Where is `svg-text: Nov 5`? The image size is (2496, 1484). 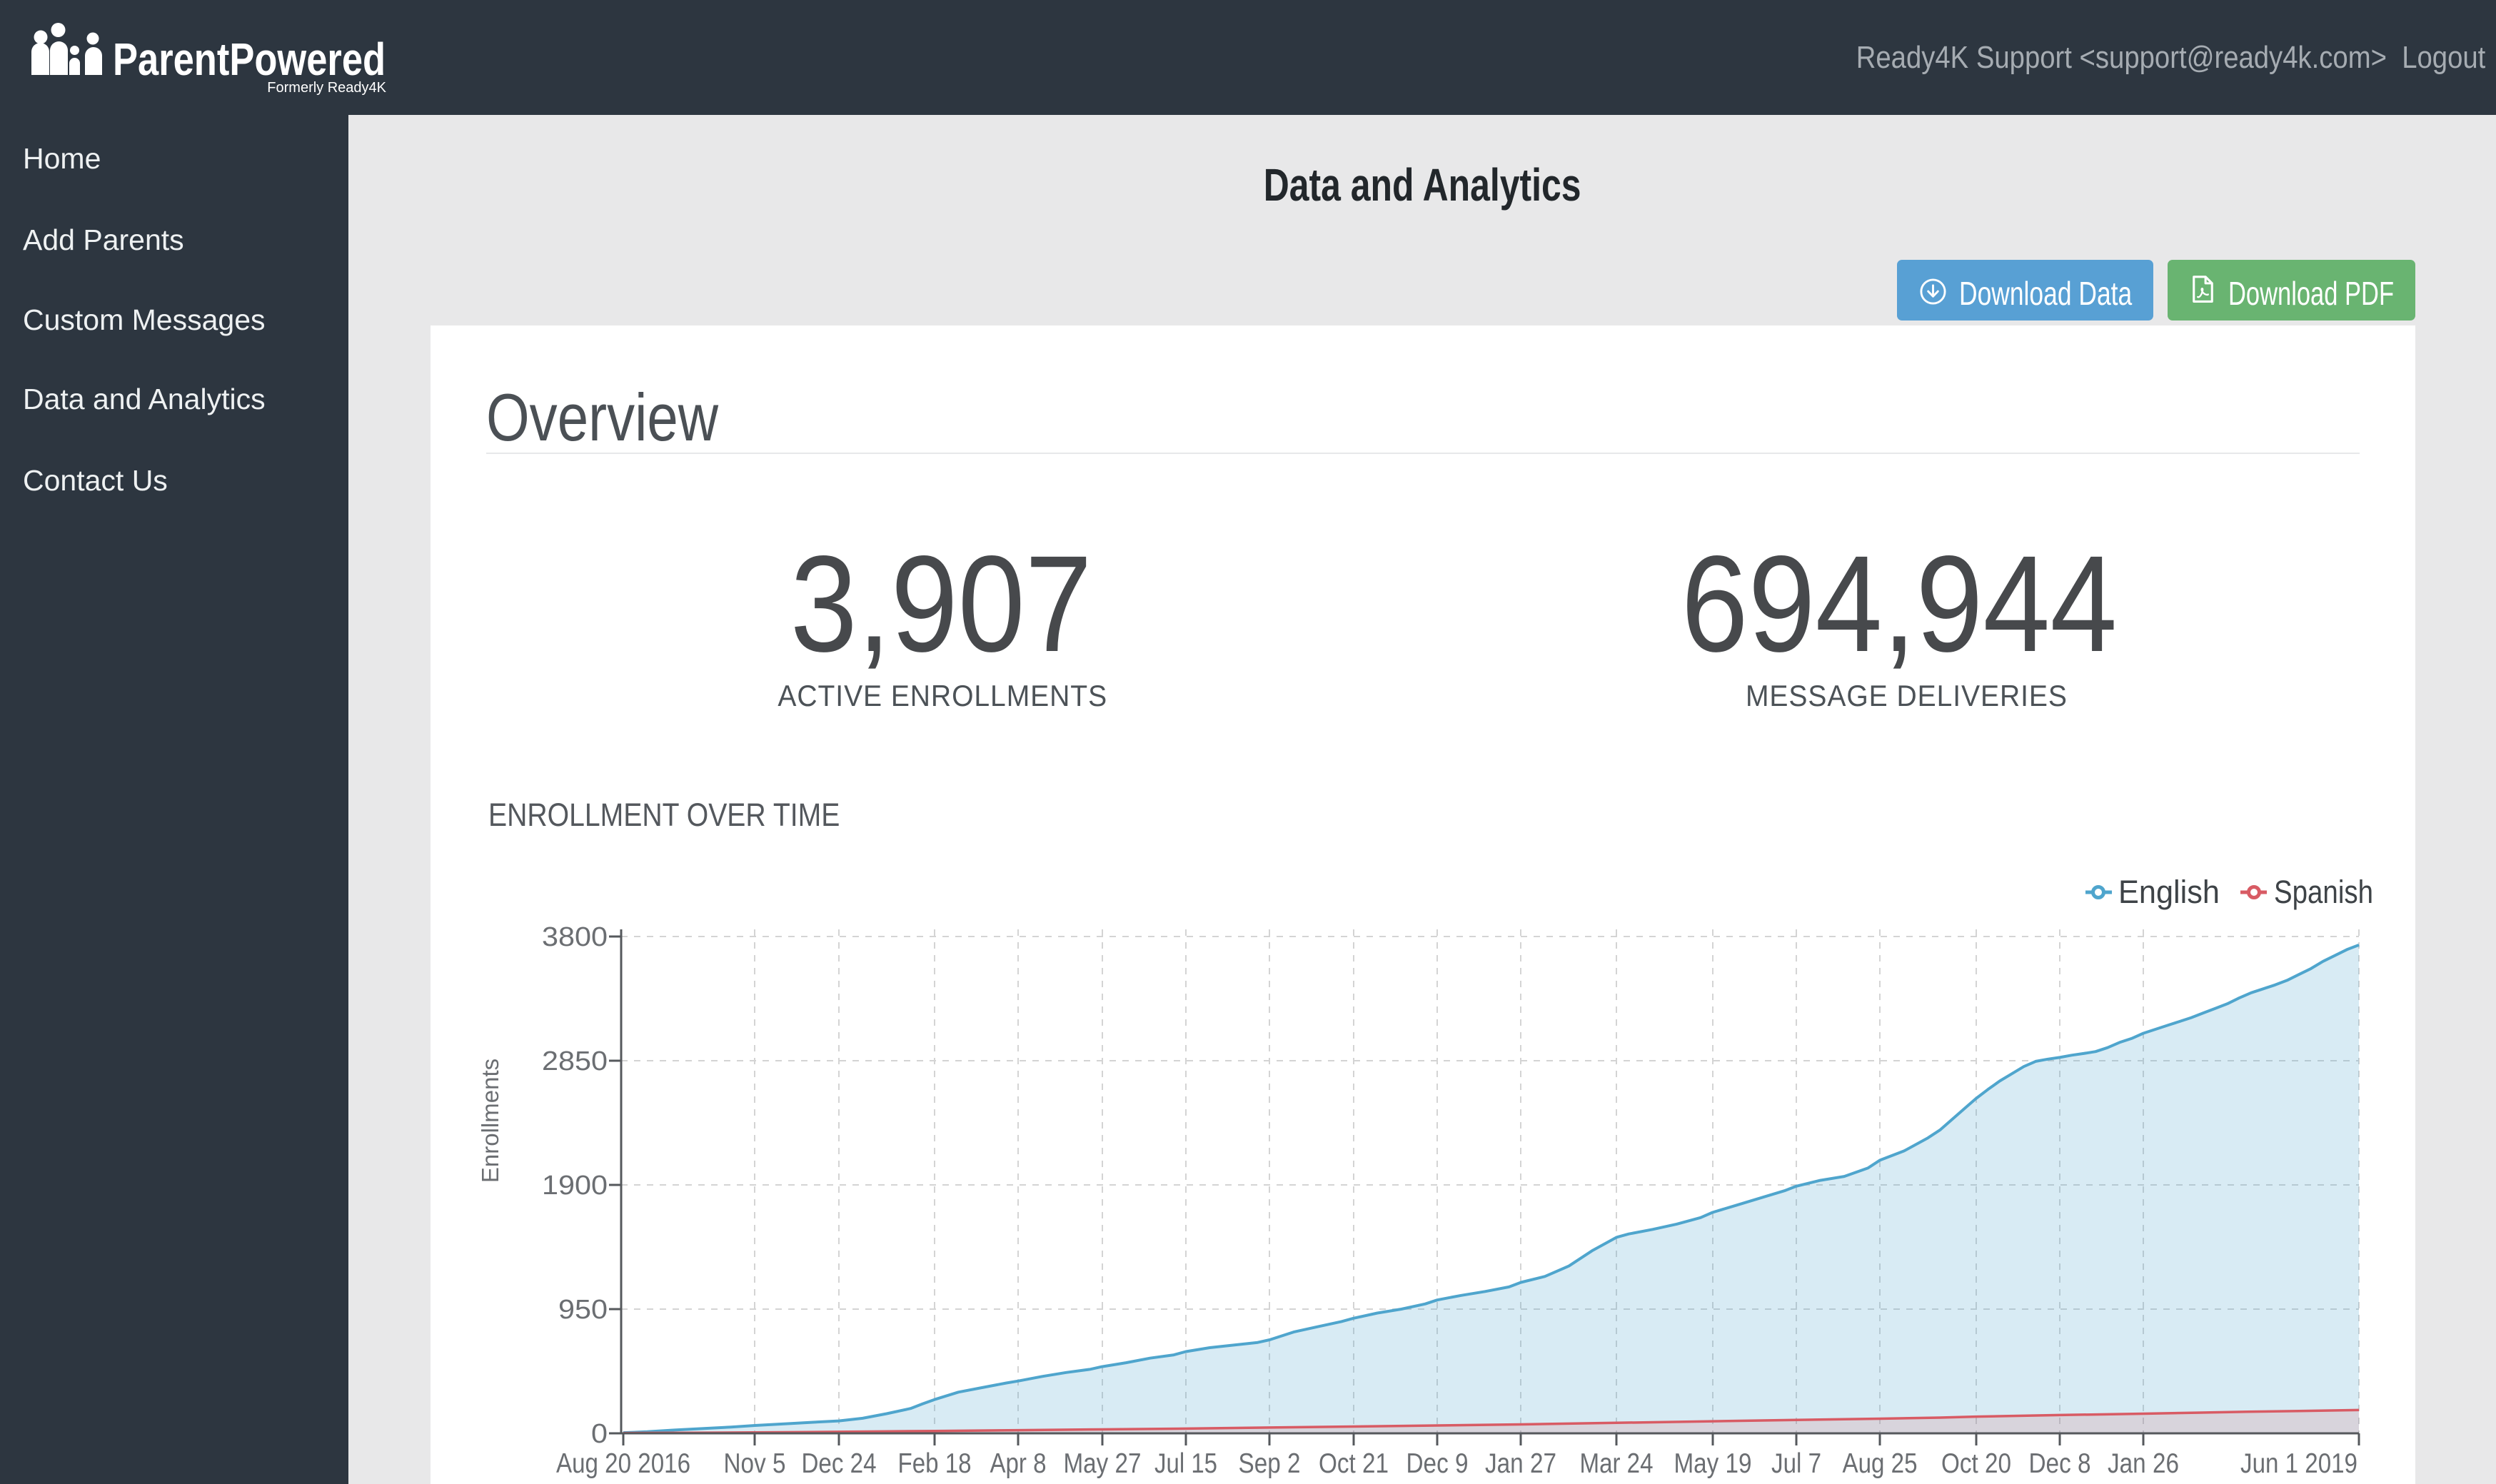 svg-text: Nov 5 is located at coordinates (755, 1463).